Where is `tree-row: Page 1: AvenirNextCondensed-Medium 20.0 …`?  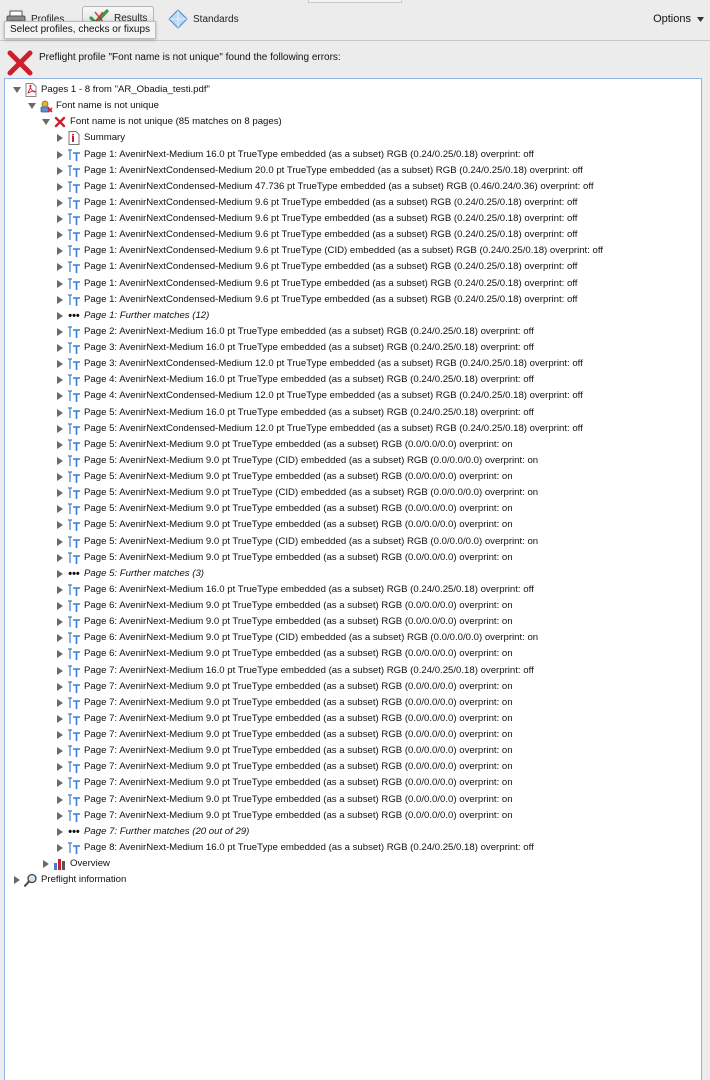 tree-row: Page 1: AvenirNextCondensed-Medium 20.0 … is located at coordinates (353, 171).